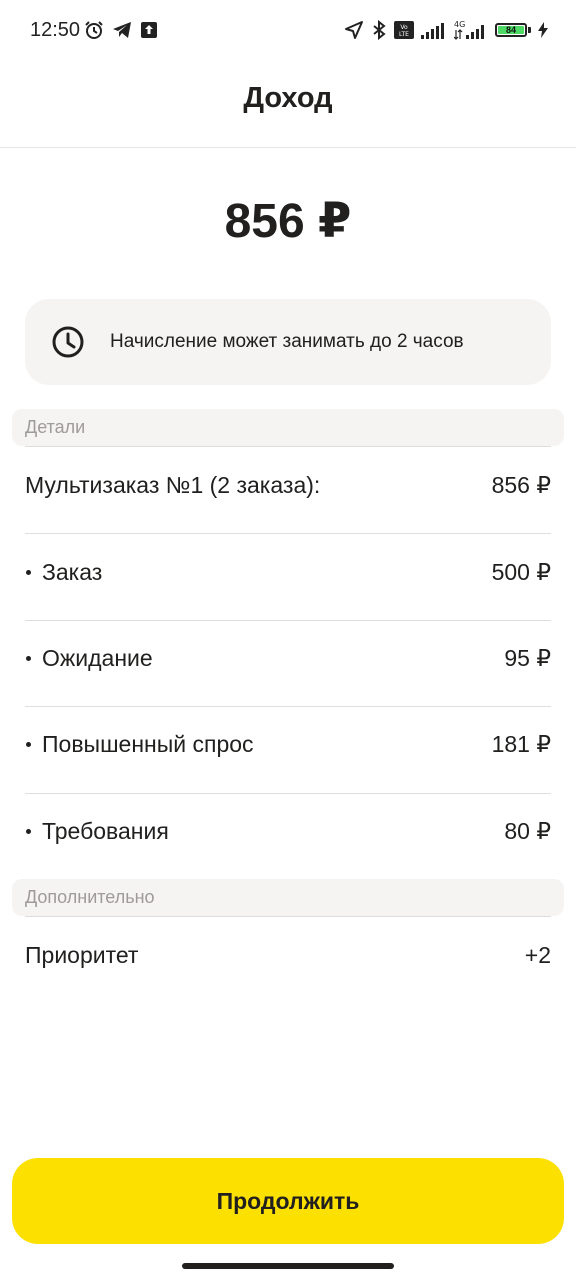 The image size is (576, 1280). I want to click on notice-text: Начисление может занимать до 2 часов, so click(287, 341).